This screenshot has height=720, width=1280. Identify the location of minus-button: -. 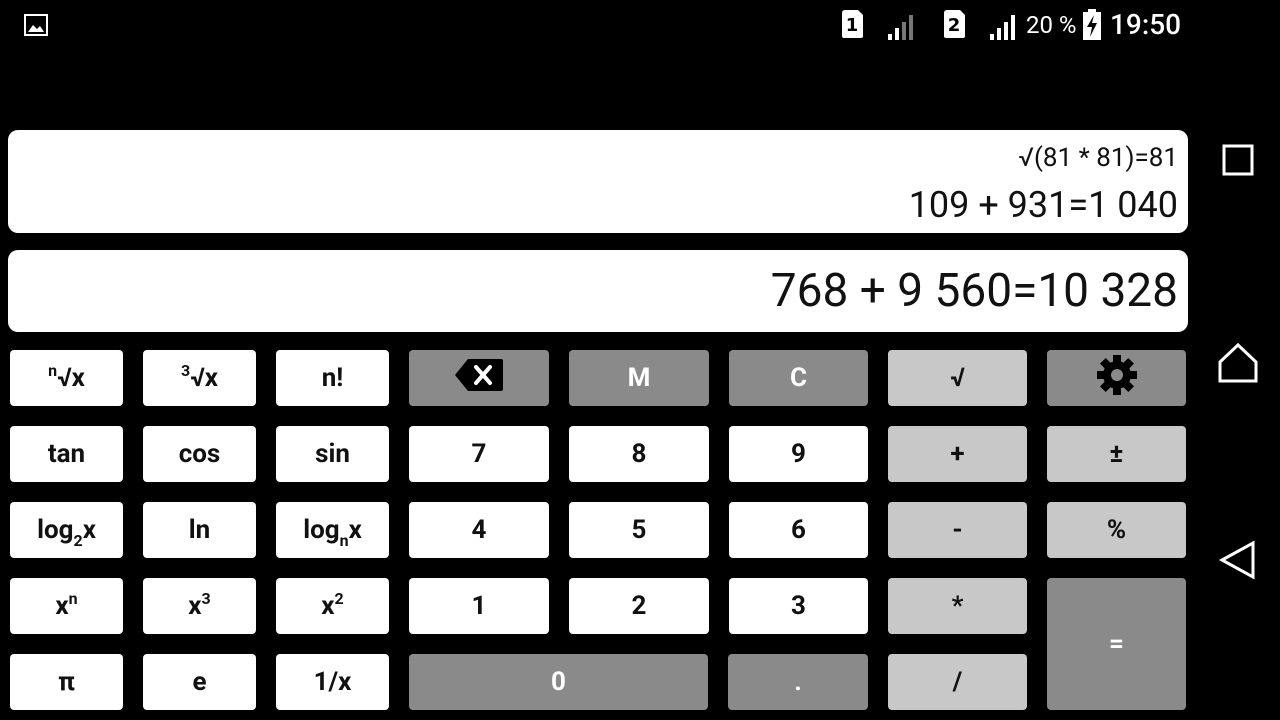
(957, 530).